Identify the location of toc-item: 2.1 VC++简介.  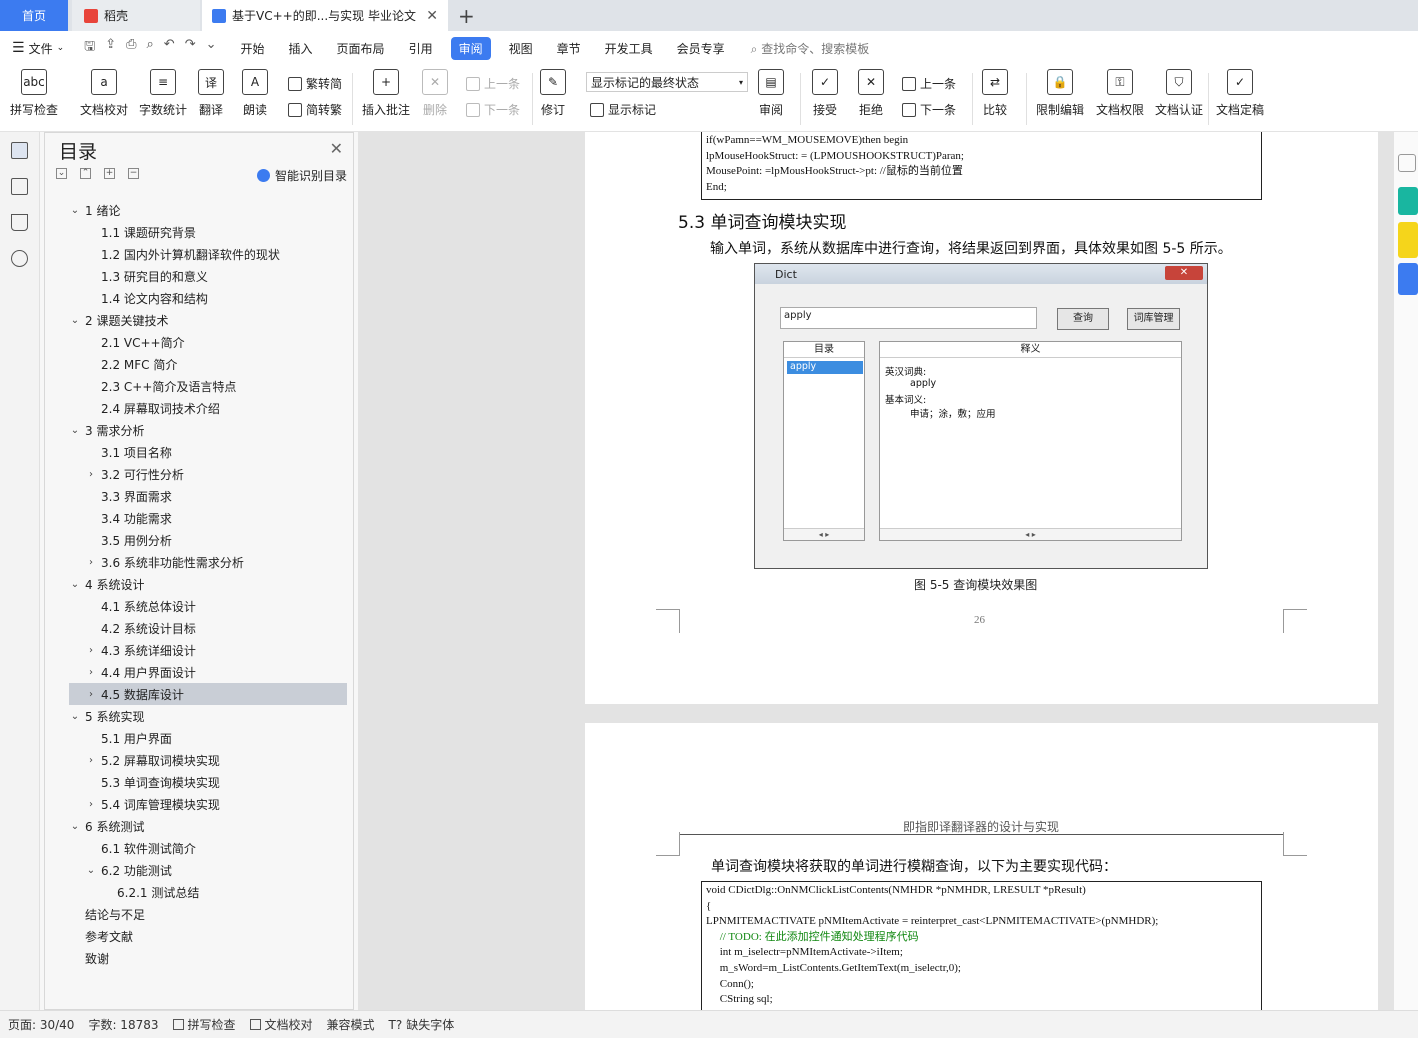
(208, 342).